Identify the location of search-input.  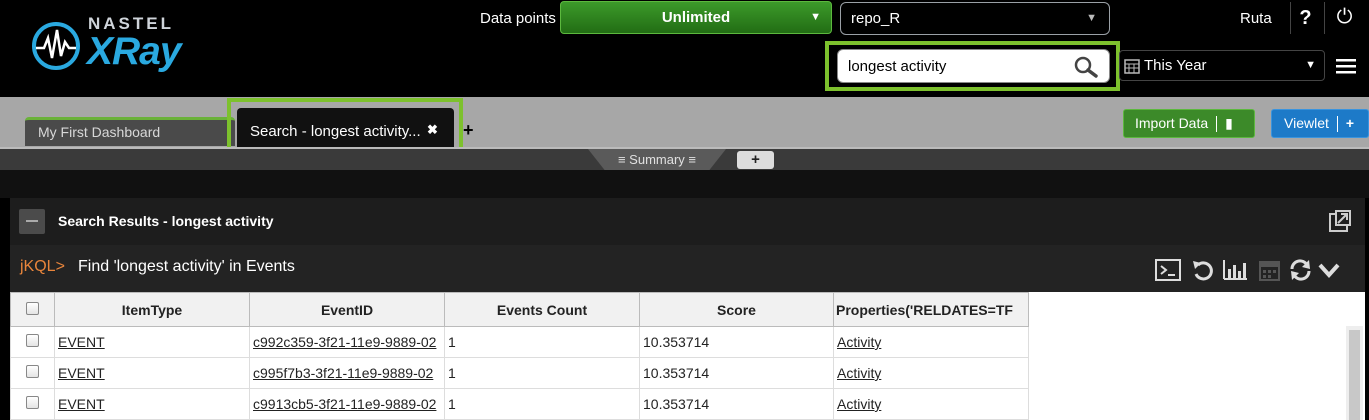
(958, 66).